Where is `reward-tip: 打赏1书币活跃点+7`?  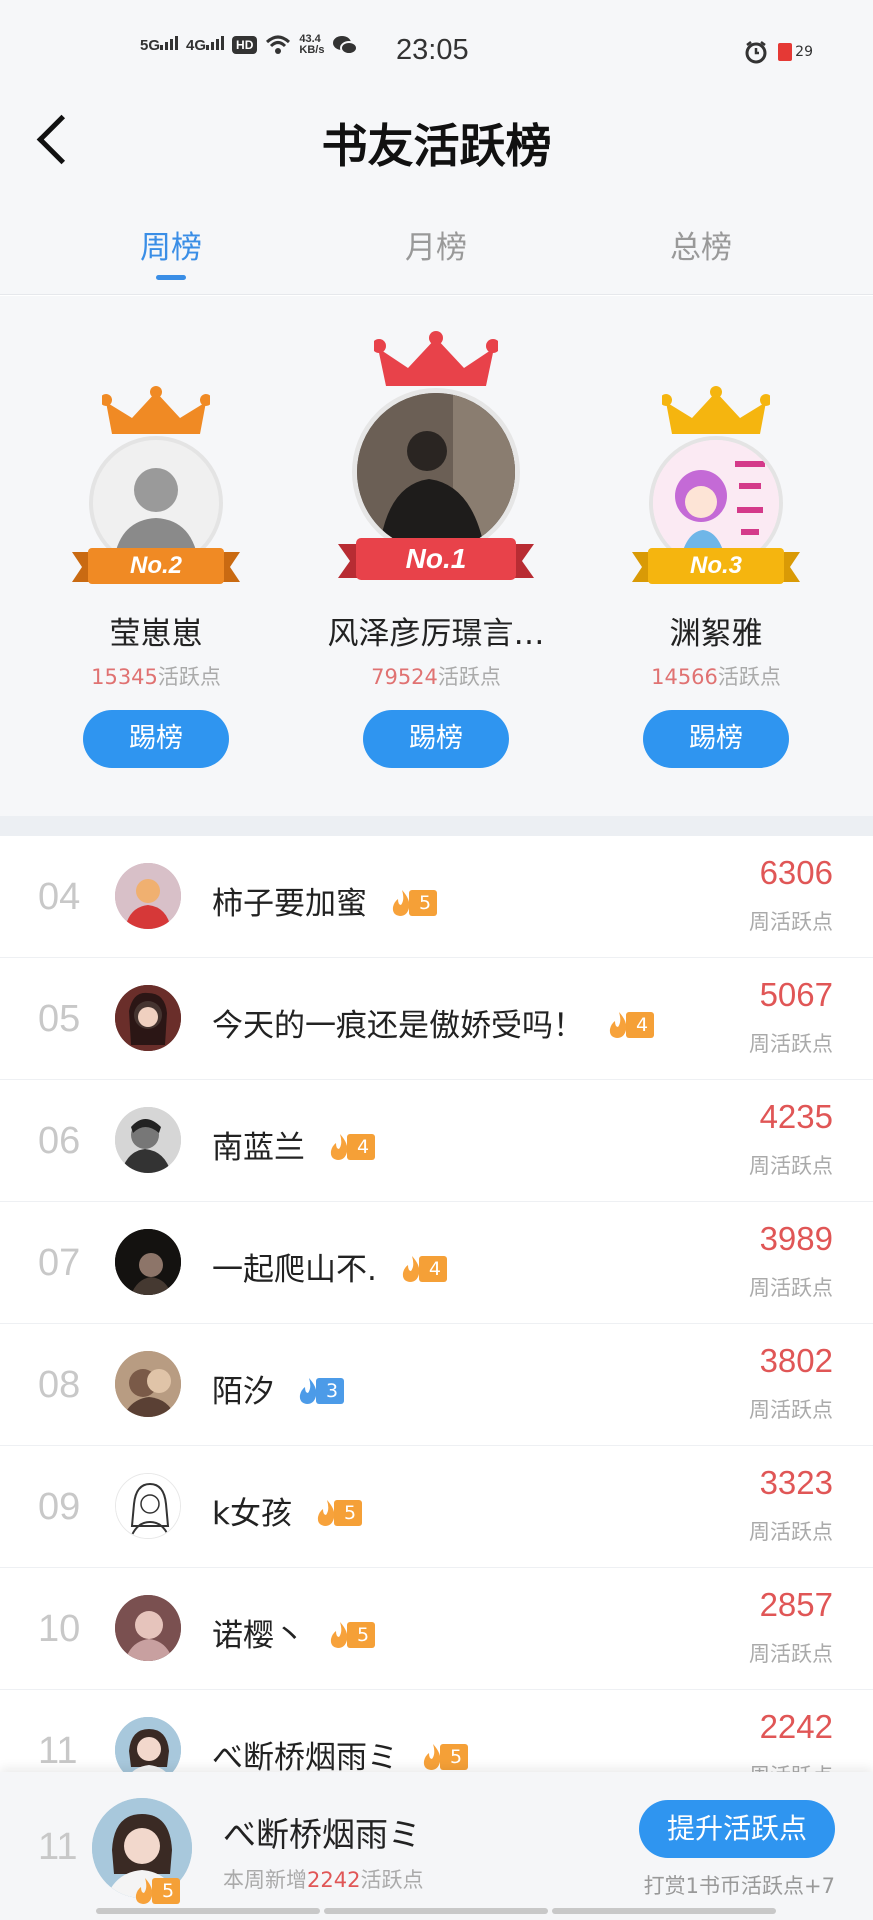
reward-tip: 打赏1书币活跃点+7 is located at coordinates (739, 1886).